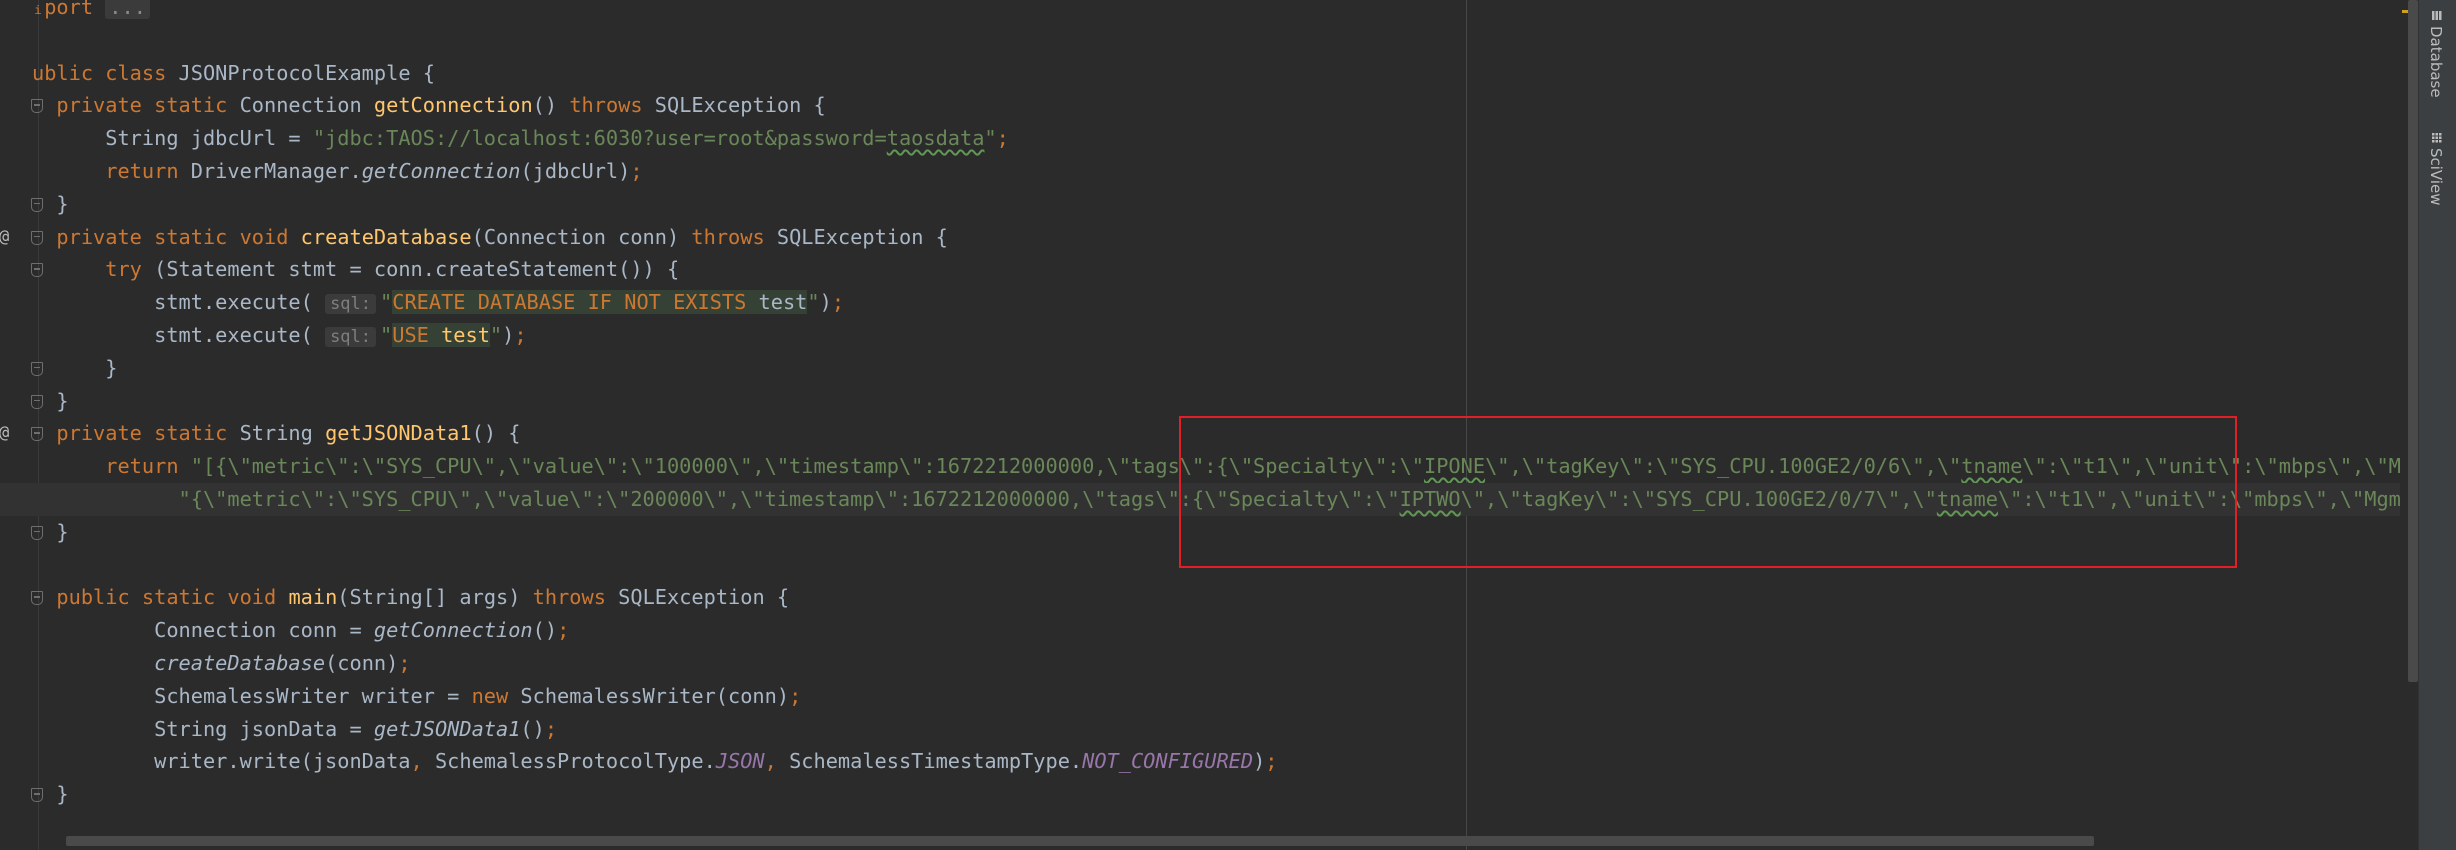  What do you see at coordinates (2413, 341) in the screenshot?
I see `vertical-scrollbar-thumb` at bounding box center [2413, 341].